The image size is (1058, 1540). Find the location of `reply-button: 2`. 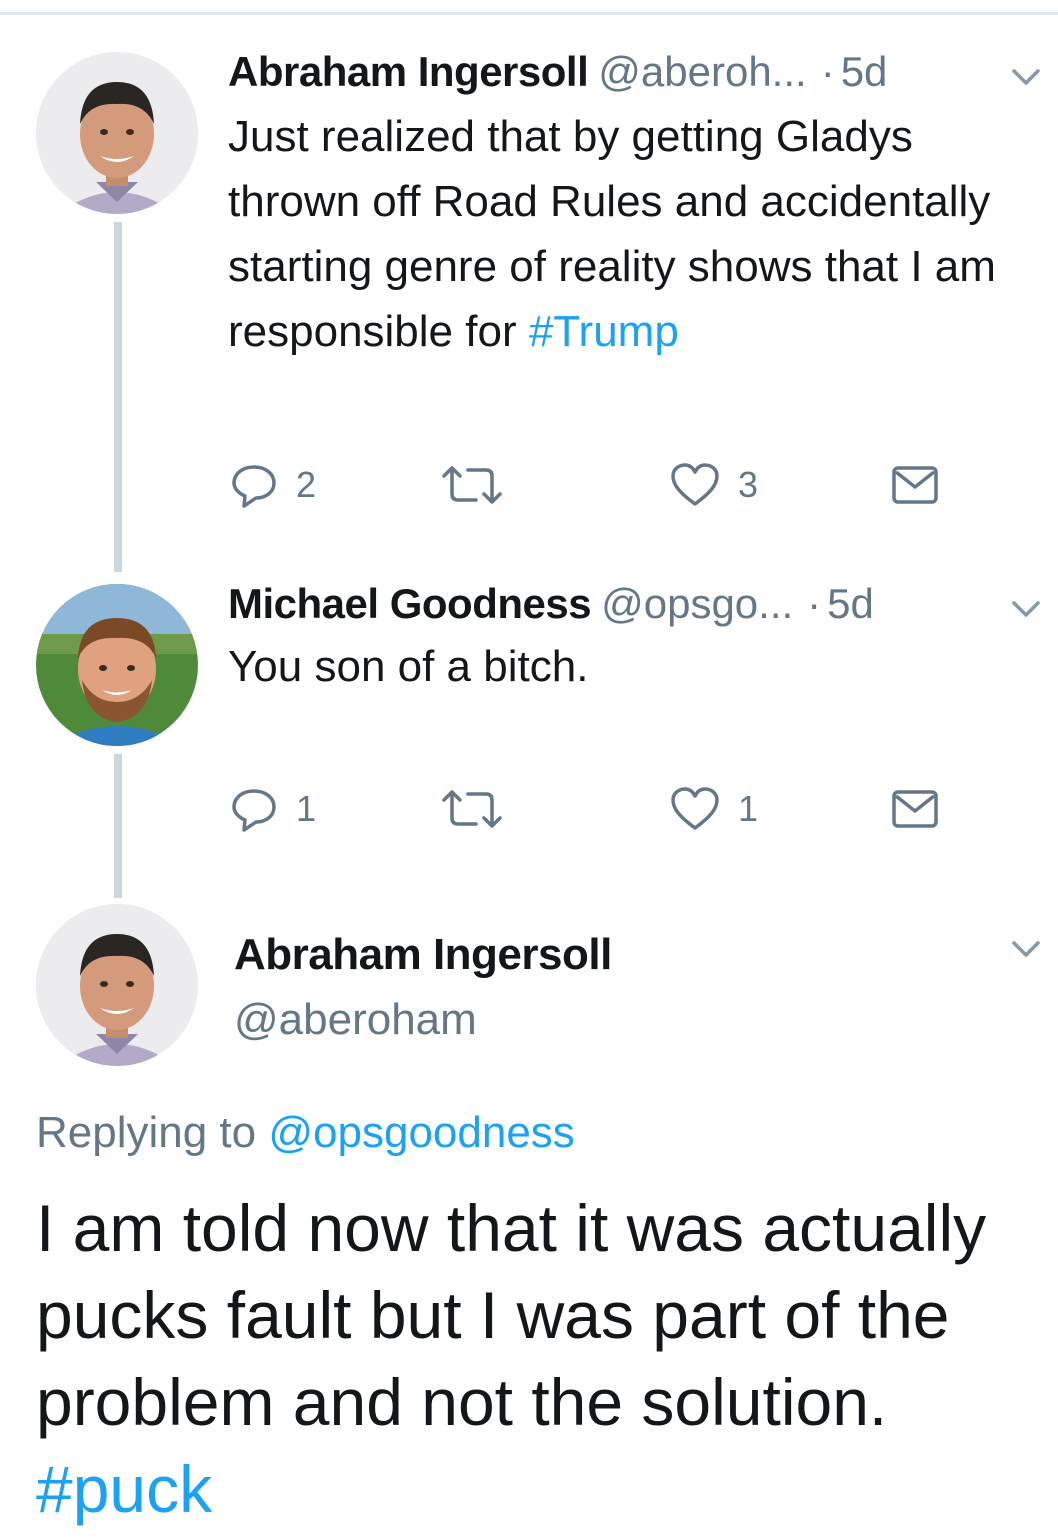

reply-button: 2 is located at coordinates (273, 485).